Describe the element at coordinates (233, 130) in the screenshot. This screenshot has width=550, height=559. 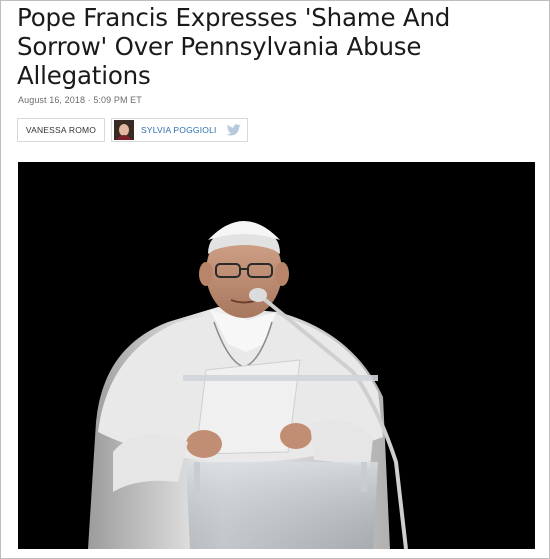
I see `twitter-icon` at that location.